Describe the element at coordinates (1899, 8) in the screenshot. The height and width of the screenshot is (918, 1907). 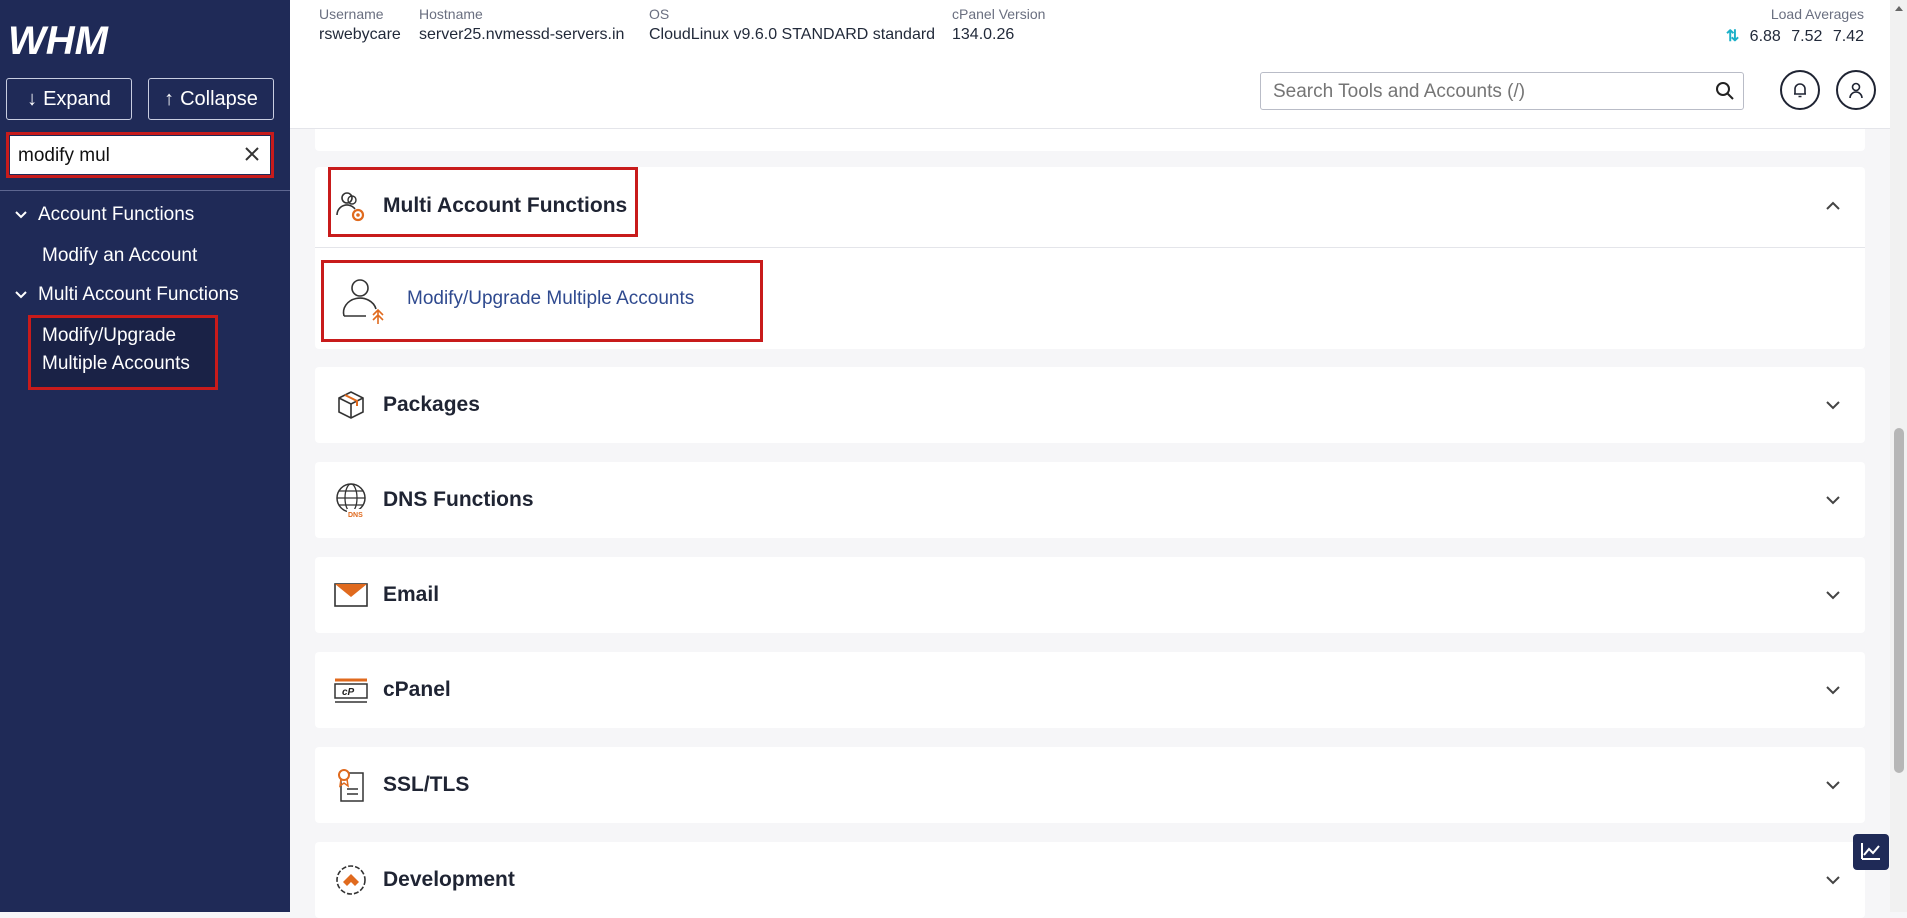
I see `scroll-up-arrow-icon` at that location.